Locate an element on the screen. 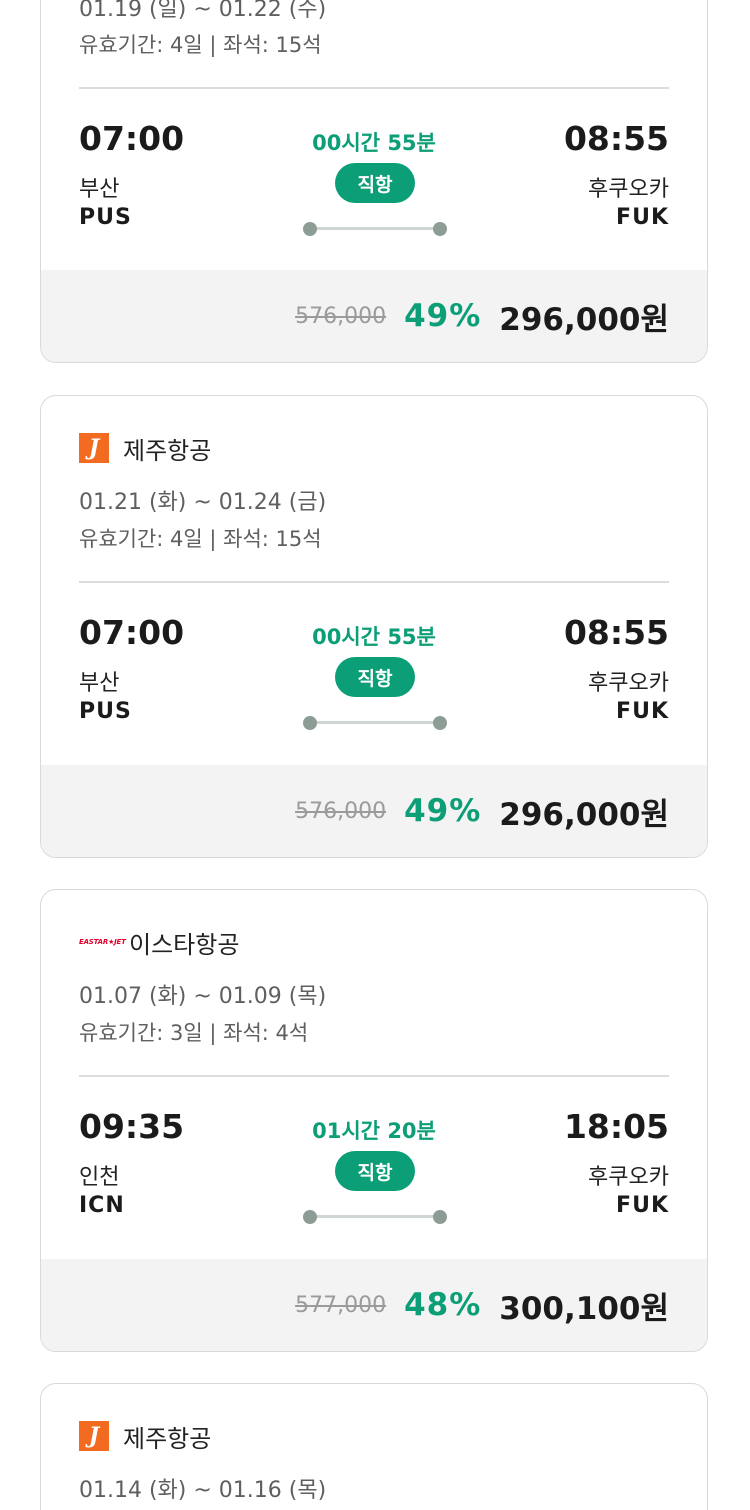 The image size is (750, 1510). original-price: 577,000 is located at coordinates (341, 1305).